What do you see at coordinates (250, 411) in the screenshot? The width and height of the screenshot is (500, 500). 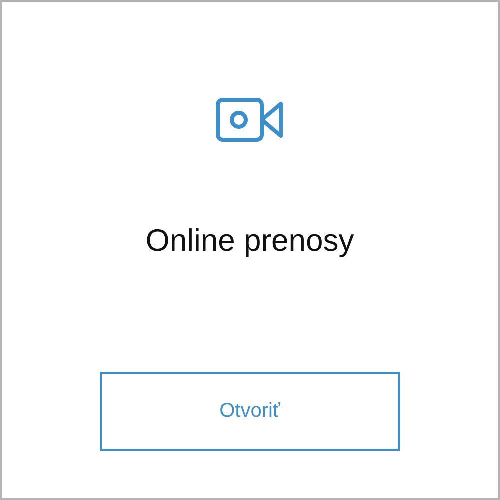 I see `open-button: Otvoriť` at bounding box center [250, 411].